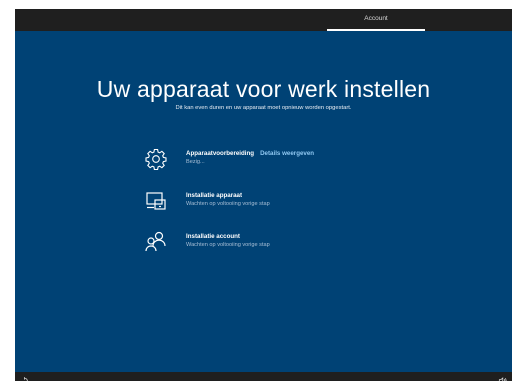  I want to click on step-name: Apparaatvoorbereiding Details weergeven, so click(250, 153).